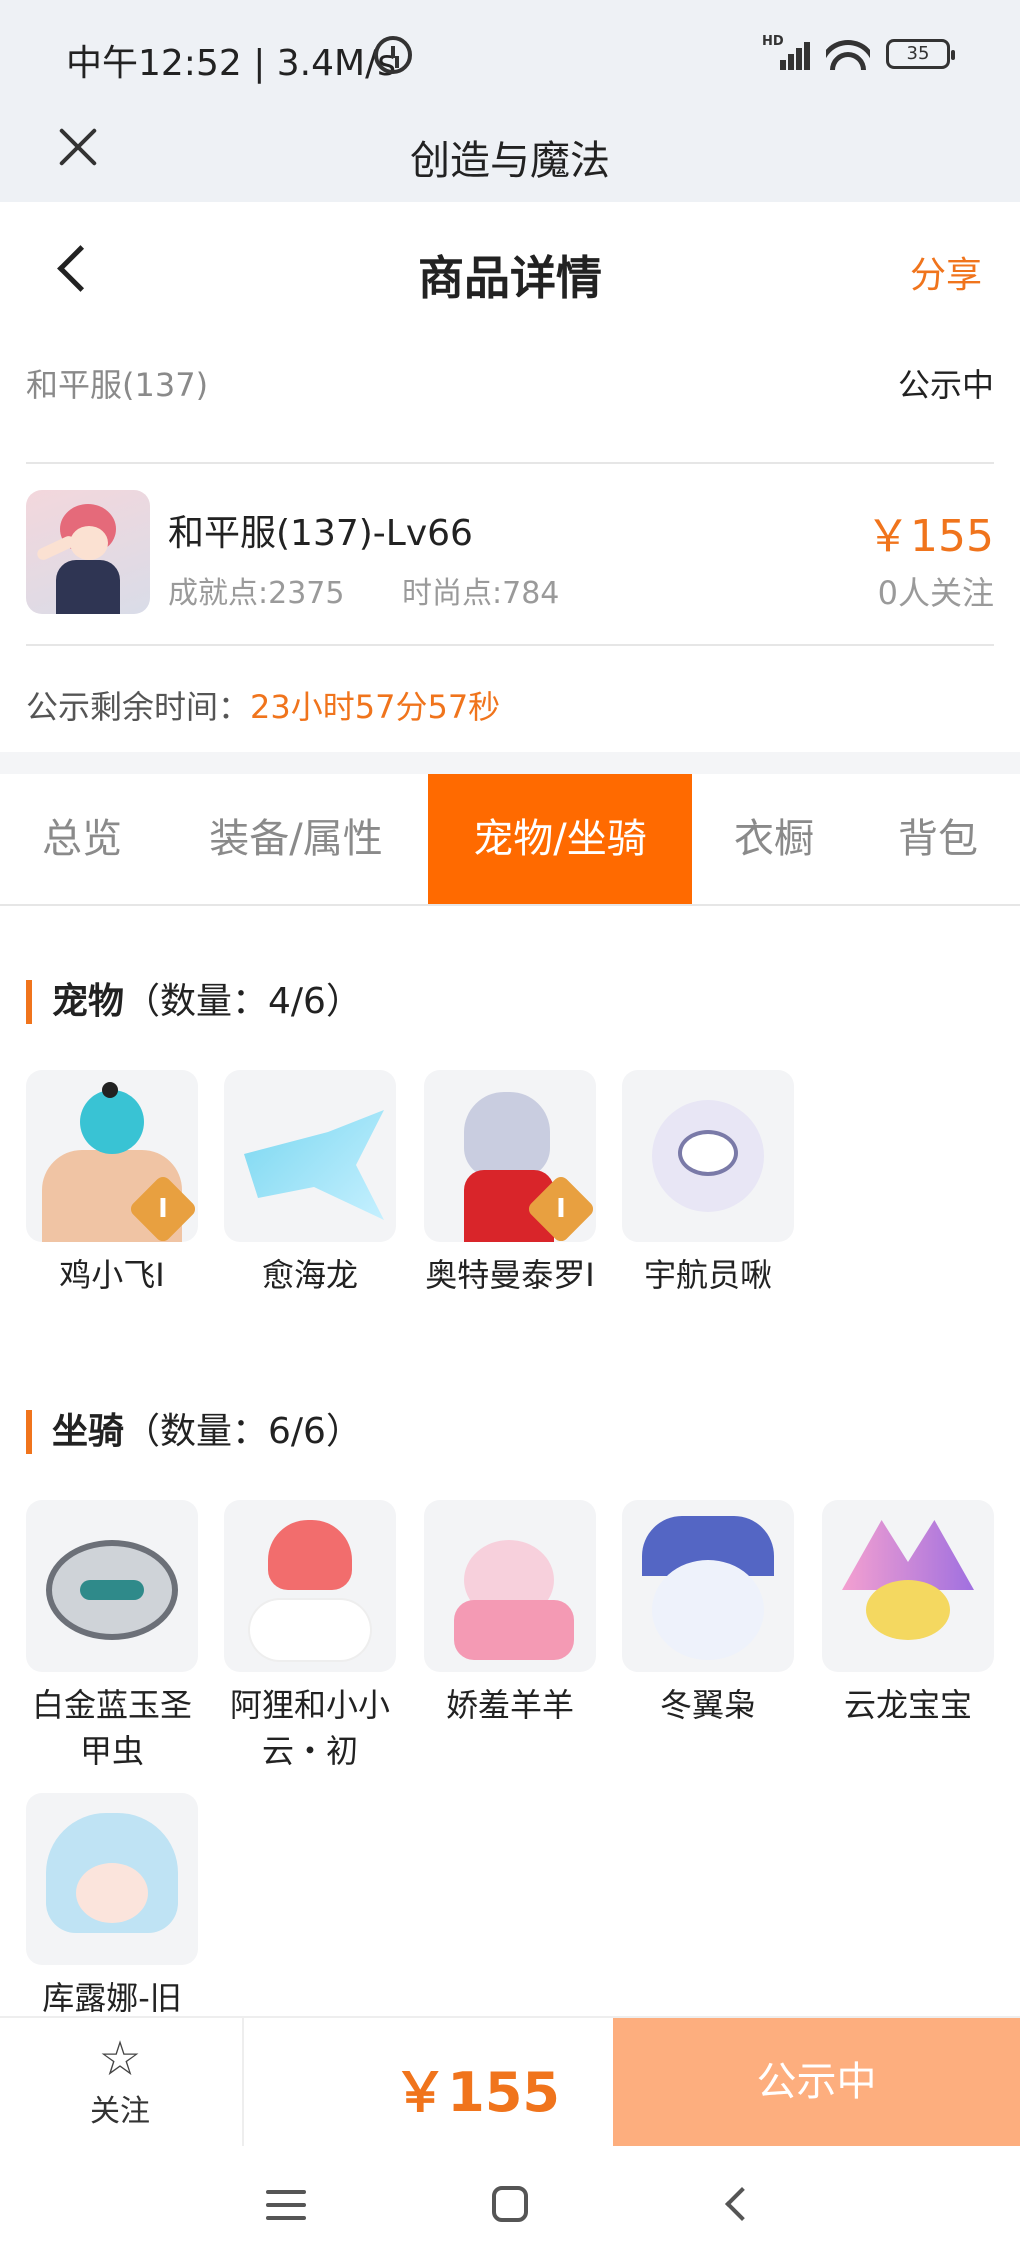 This screenshot has width=1020, height=2267. What do you see at coordinates (88, 1431) in the screenshot?
I see `mounts-title: 坐骑` at bounding box center [88, 1431].